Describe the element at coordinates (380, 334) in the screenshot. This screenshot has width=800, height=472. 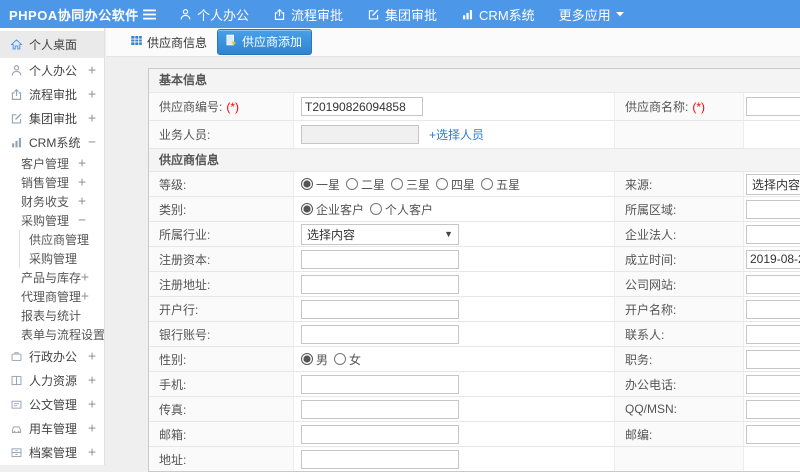
I see `bank-account-input` at that location.